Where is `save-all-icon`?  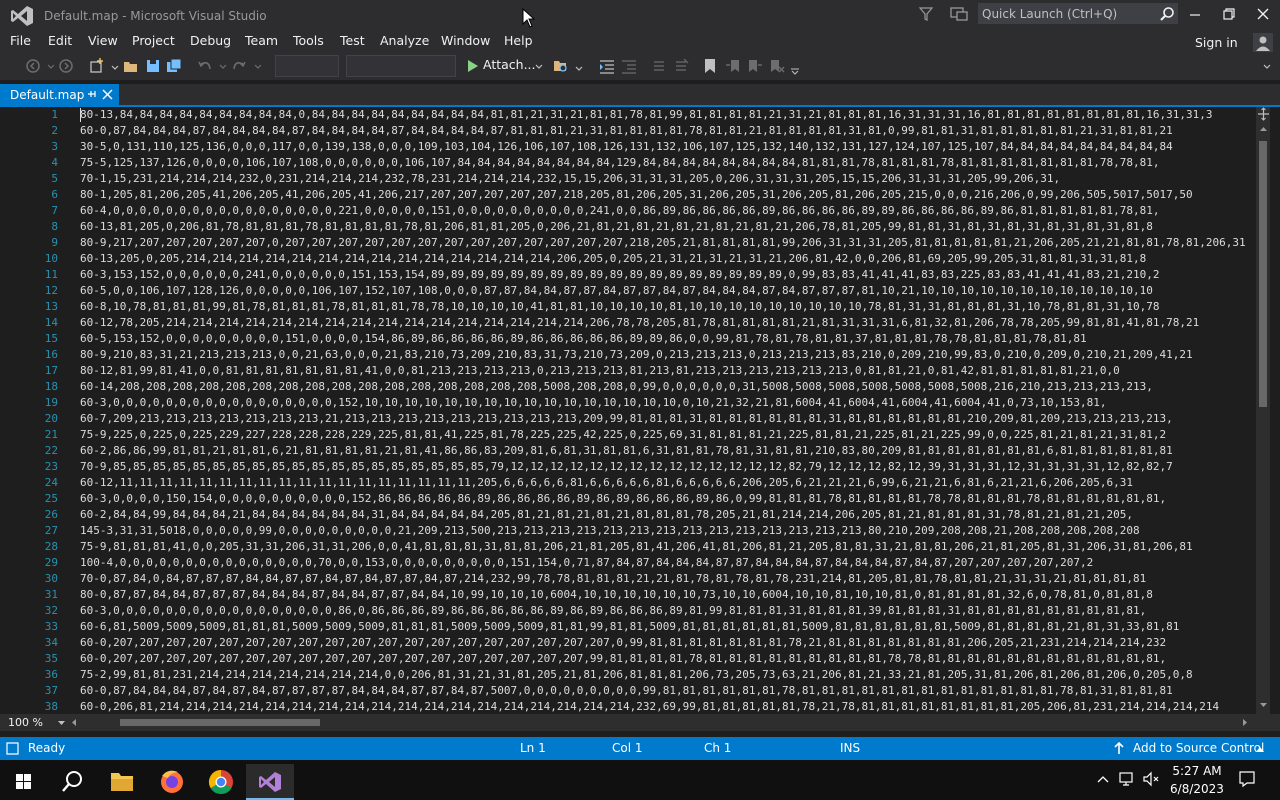 save-all-icon is located at coordinates (174, 66).